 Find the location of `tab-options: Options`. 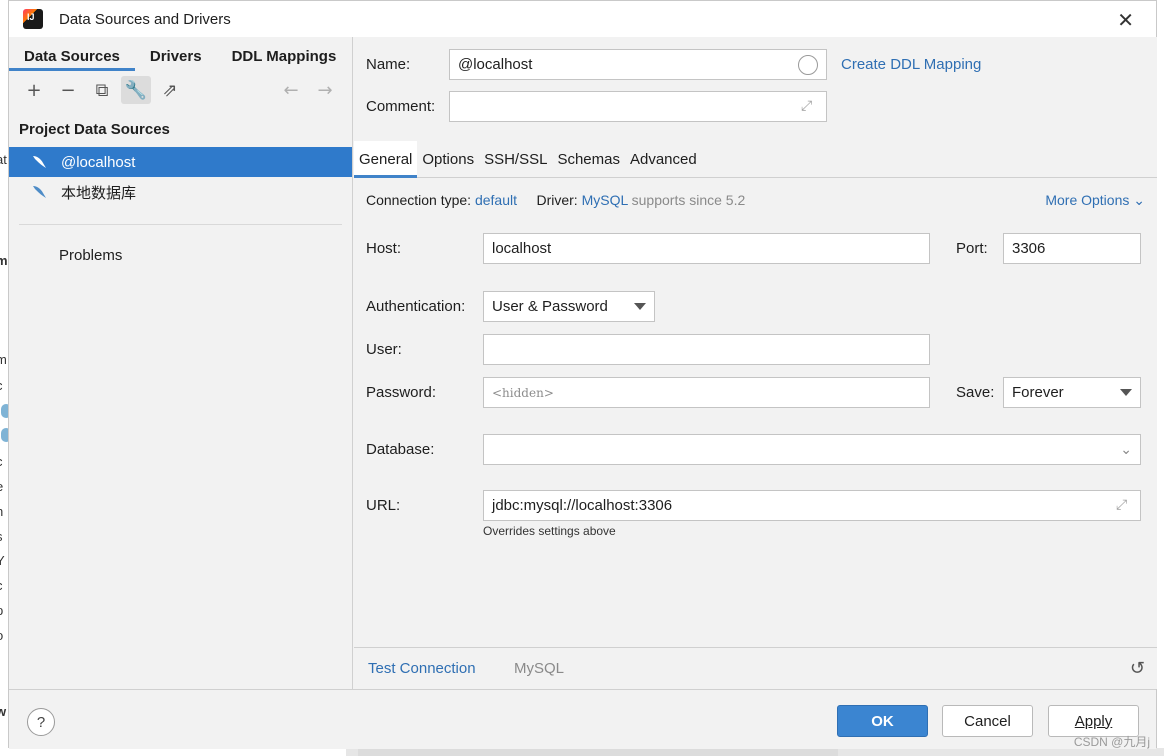

tab-options: Options is located at coordinates (448, 159).